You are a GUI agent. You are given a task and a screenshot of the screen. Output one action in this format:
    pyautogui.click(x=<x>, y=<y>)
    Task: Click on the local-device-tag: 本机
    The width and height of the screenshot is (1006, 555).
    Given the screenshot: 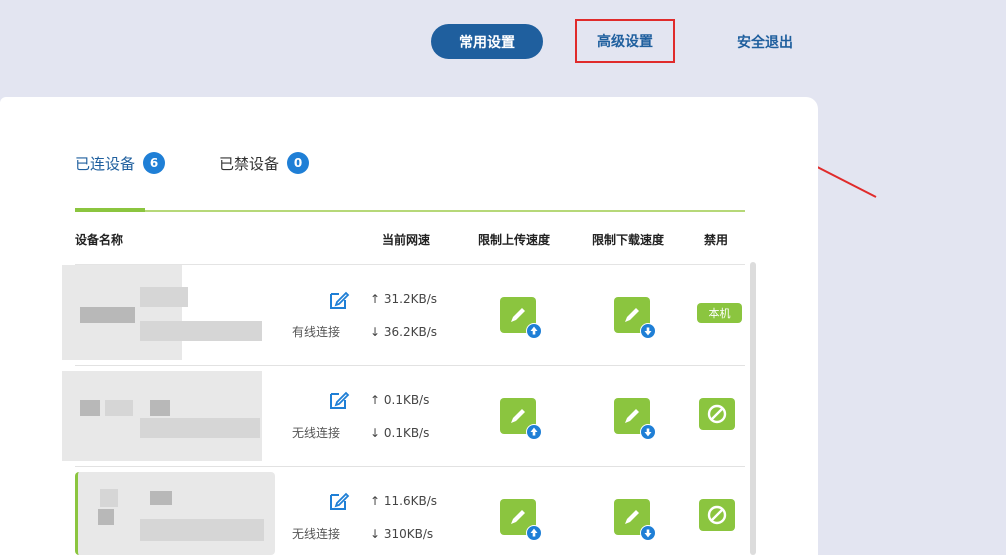 What is the action you would take?
    pyautogui.click(x=719, y=313)
    